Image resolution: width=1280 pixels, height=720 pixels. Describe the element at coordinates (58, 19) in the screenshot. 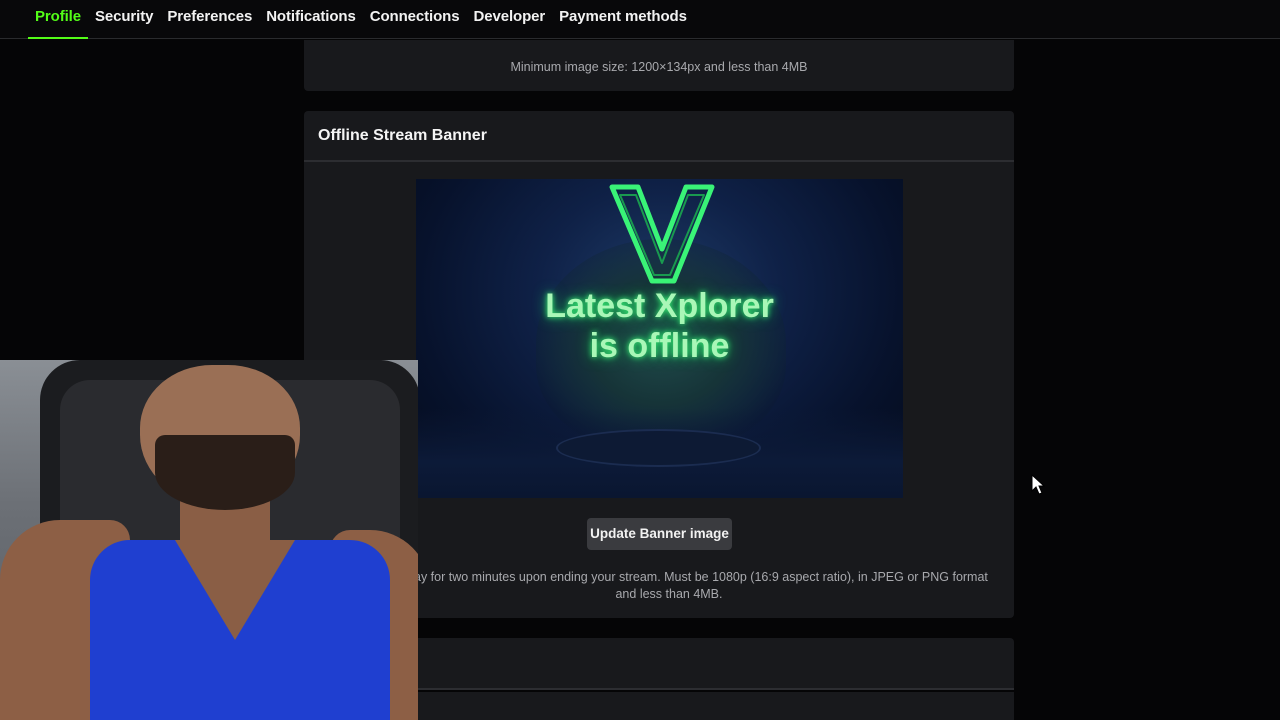

I see `tab-profile: Profile` at that location.